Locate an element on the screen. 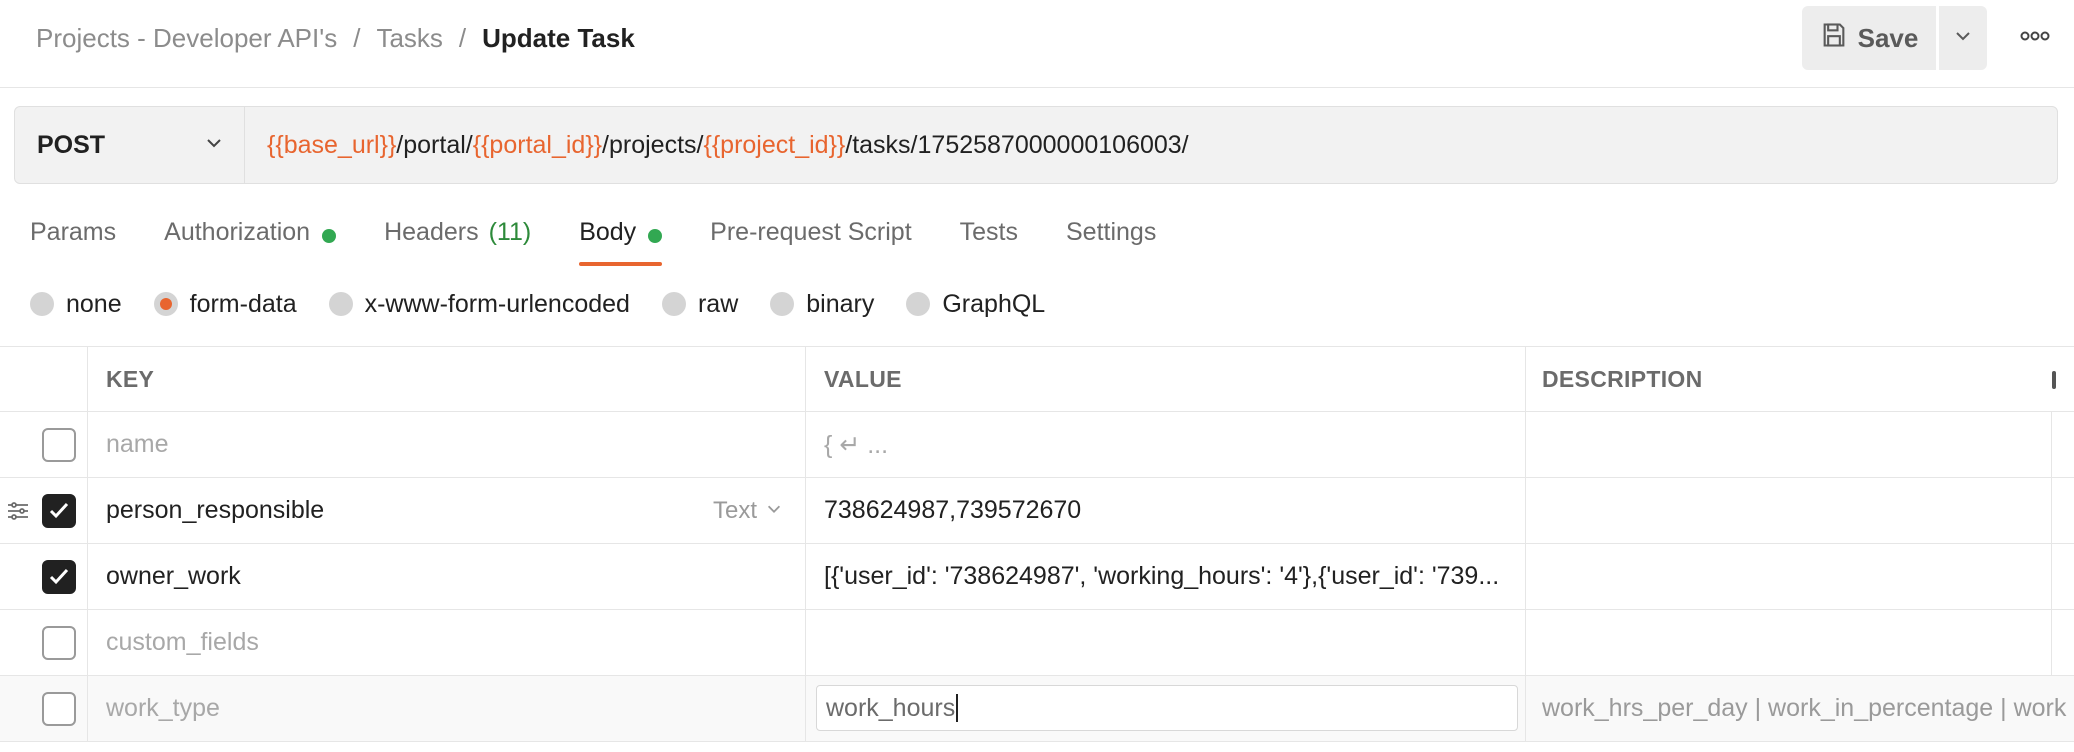  save-icon is located at coordinates (1834, 38).